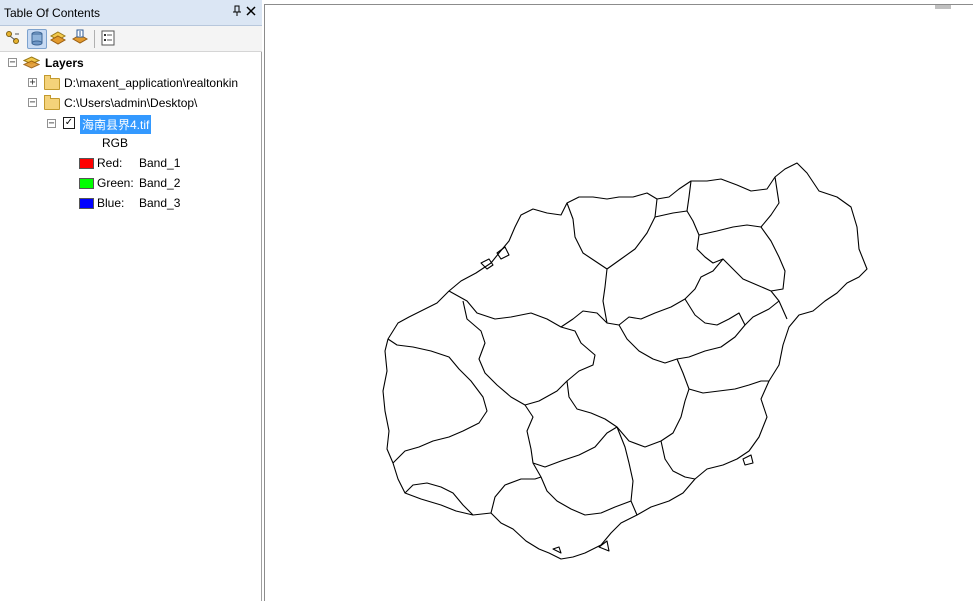 Image resolution: width=973 pixels, height=601 pixels. I want to click on folder-1-expand-toggle: +, so click(32, 83).